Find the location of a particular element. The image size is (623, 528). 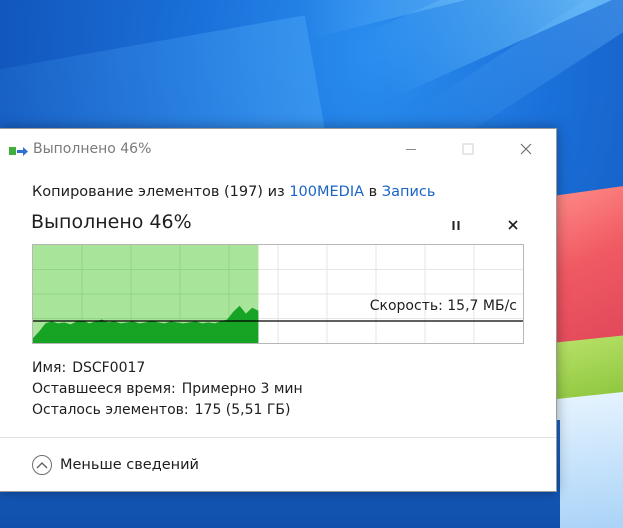

pause-icon is located at coordinates (456, 225).